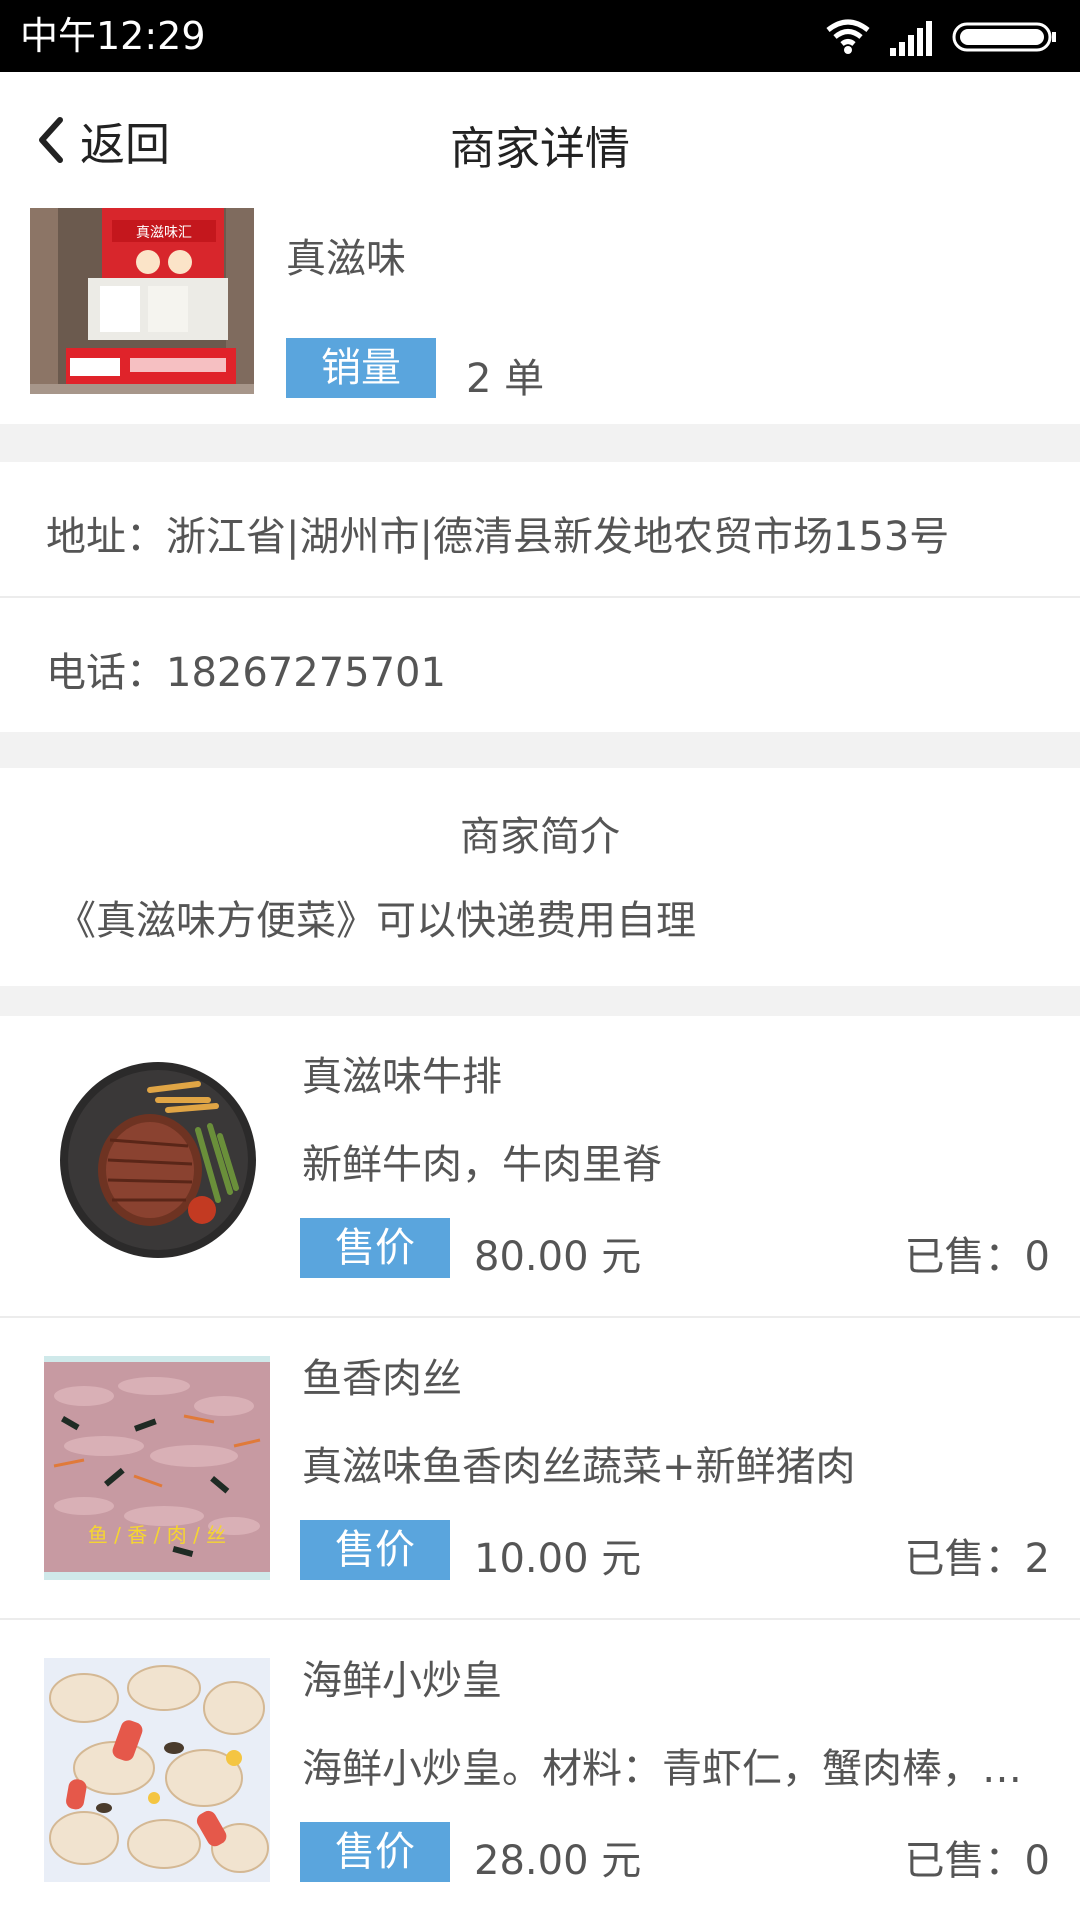  What do you see at coordinates (164, 233) in the screenshot?
I see `shop-photo-sign: 真滋味汇` at bounding box center [164, 233].